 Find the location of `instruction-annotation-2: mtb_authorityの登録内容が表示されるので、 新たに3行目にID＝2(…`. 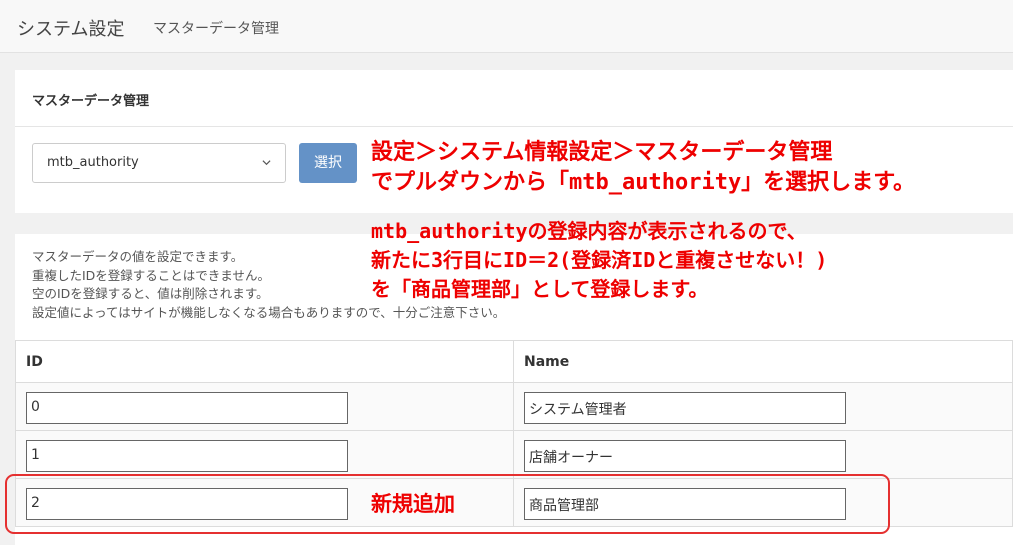

instruction-annotation-2: mtb_authorityの登録内容が表示されるので、 新たに3行目にID＝2(… is located at coordinates (599, 260).